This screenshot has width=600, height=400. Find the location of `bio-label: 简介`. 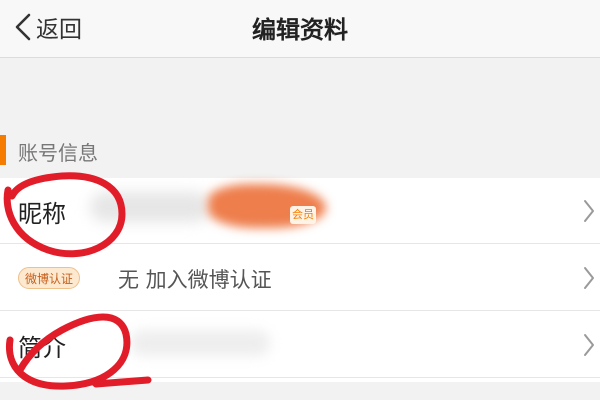

bio-label: 简介 is located at coordinates (42, 348).